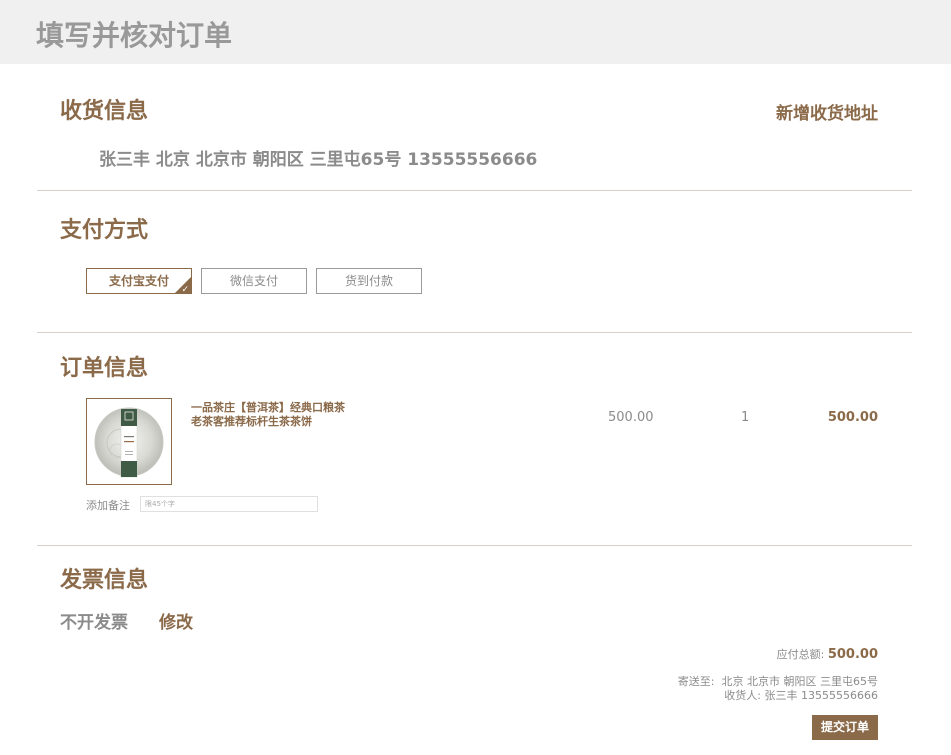 The width and height of the screenshot is (951, 755). I want to click on total-label: 应付总额:, so click(800, 654).